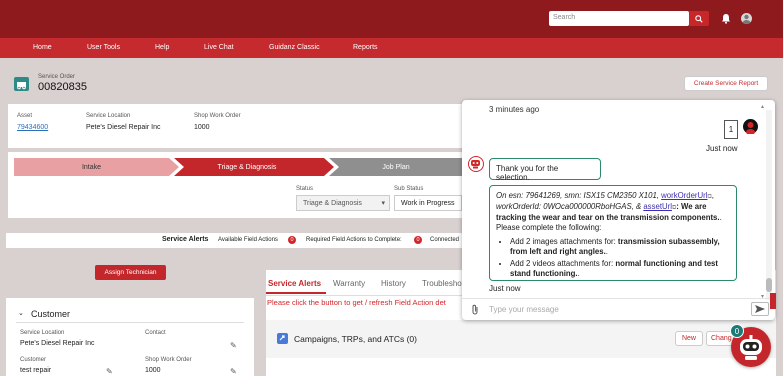 The height and width of the screenshot is (376, 783). What do you see at coordinates (418, 240) in the screenshot?
I see `required-count-badge: 0` at bounding box center [418, 240].